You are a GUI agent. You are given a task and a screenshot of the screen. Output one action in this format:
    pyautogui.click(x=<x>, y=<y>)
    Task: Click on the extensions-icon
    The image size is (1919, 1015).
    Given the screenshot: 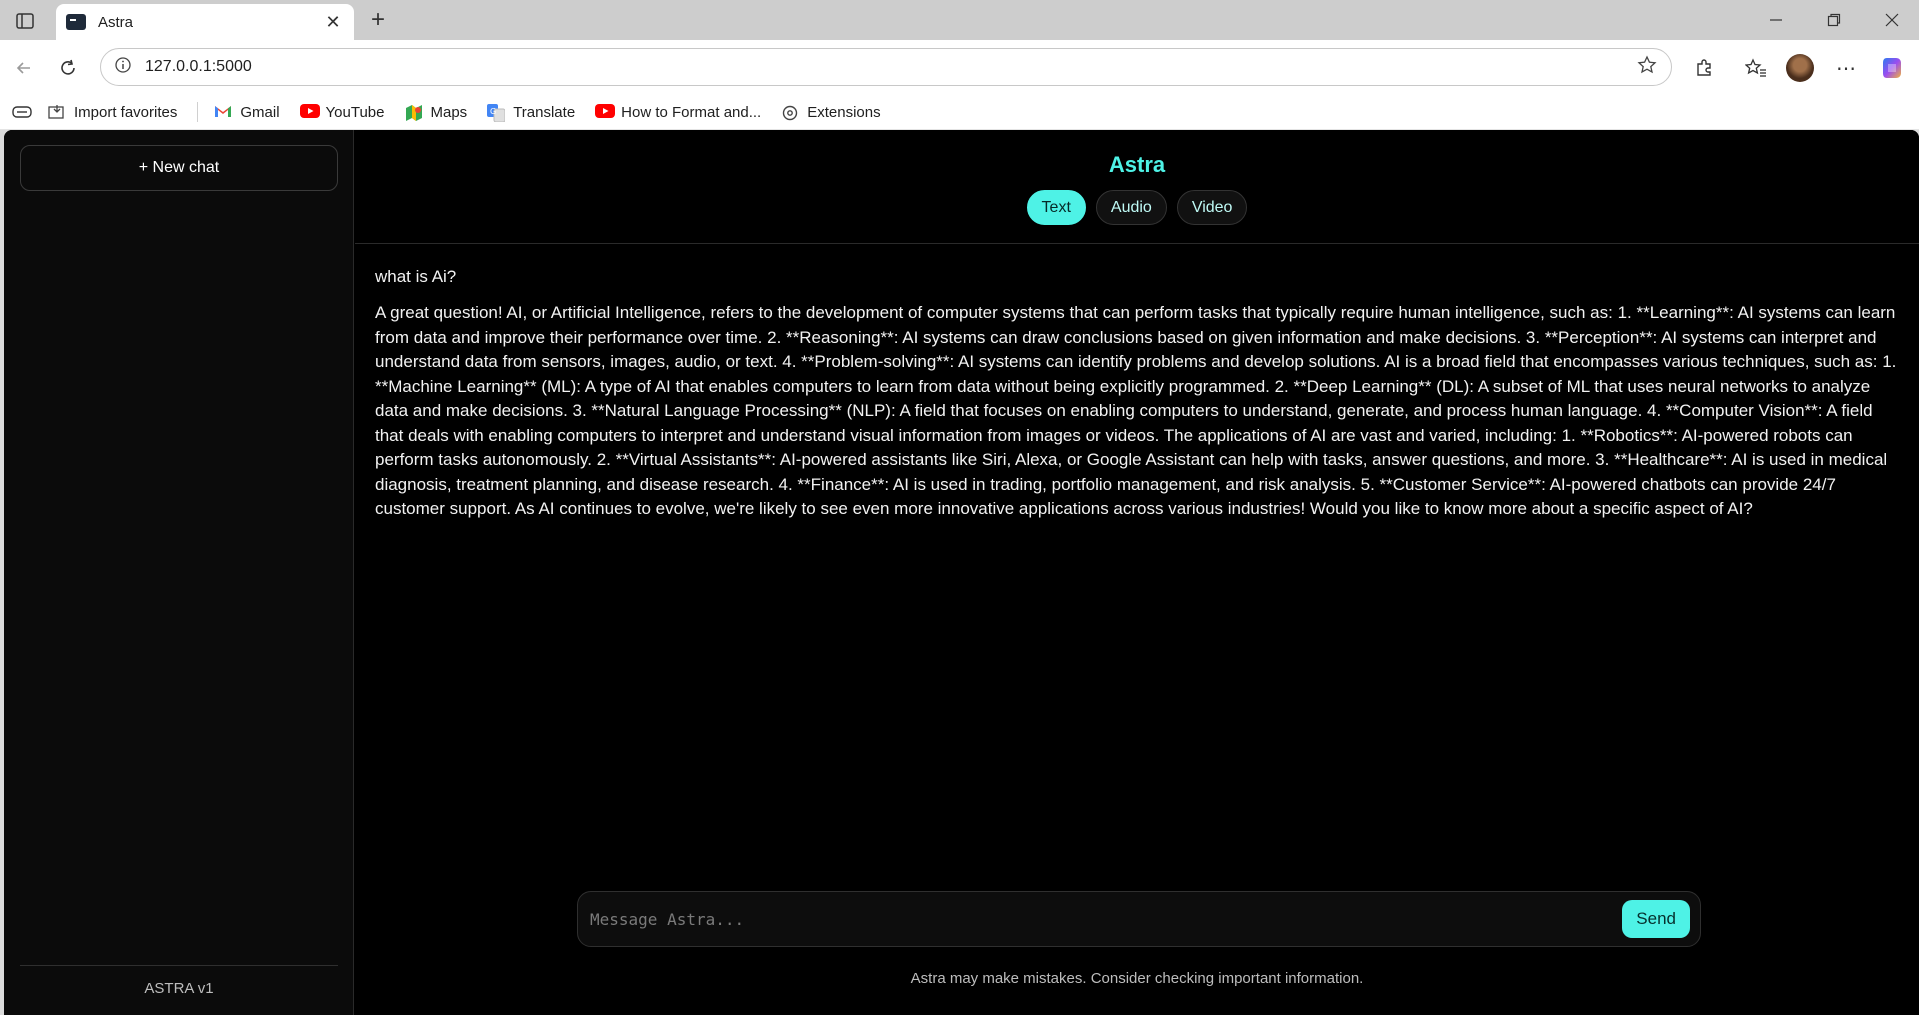 What is the action you would take?
    pyautogui.click(x=790, y=112)
    